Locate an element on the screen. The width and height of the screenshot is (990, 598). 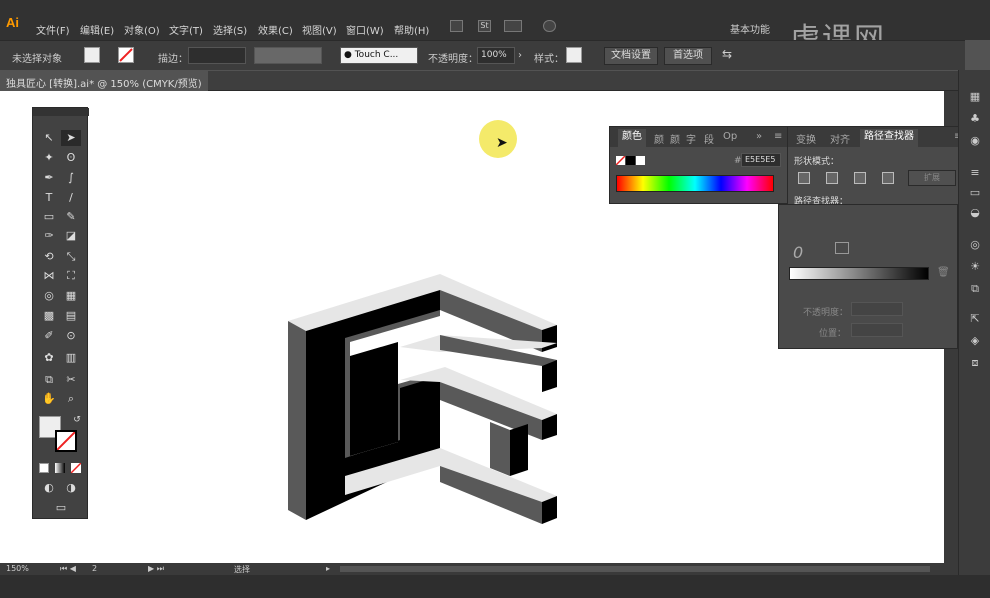
selection-tool-icon: ↖ is located at coordinates (49, 138).